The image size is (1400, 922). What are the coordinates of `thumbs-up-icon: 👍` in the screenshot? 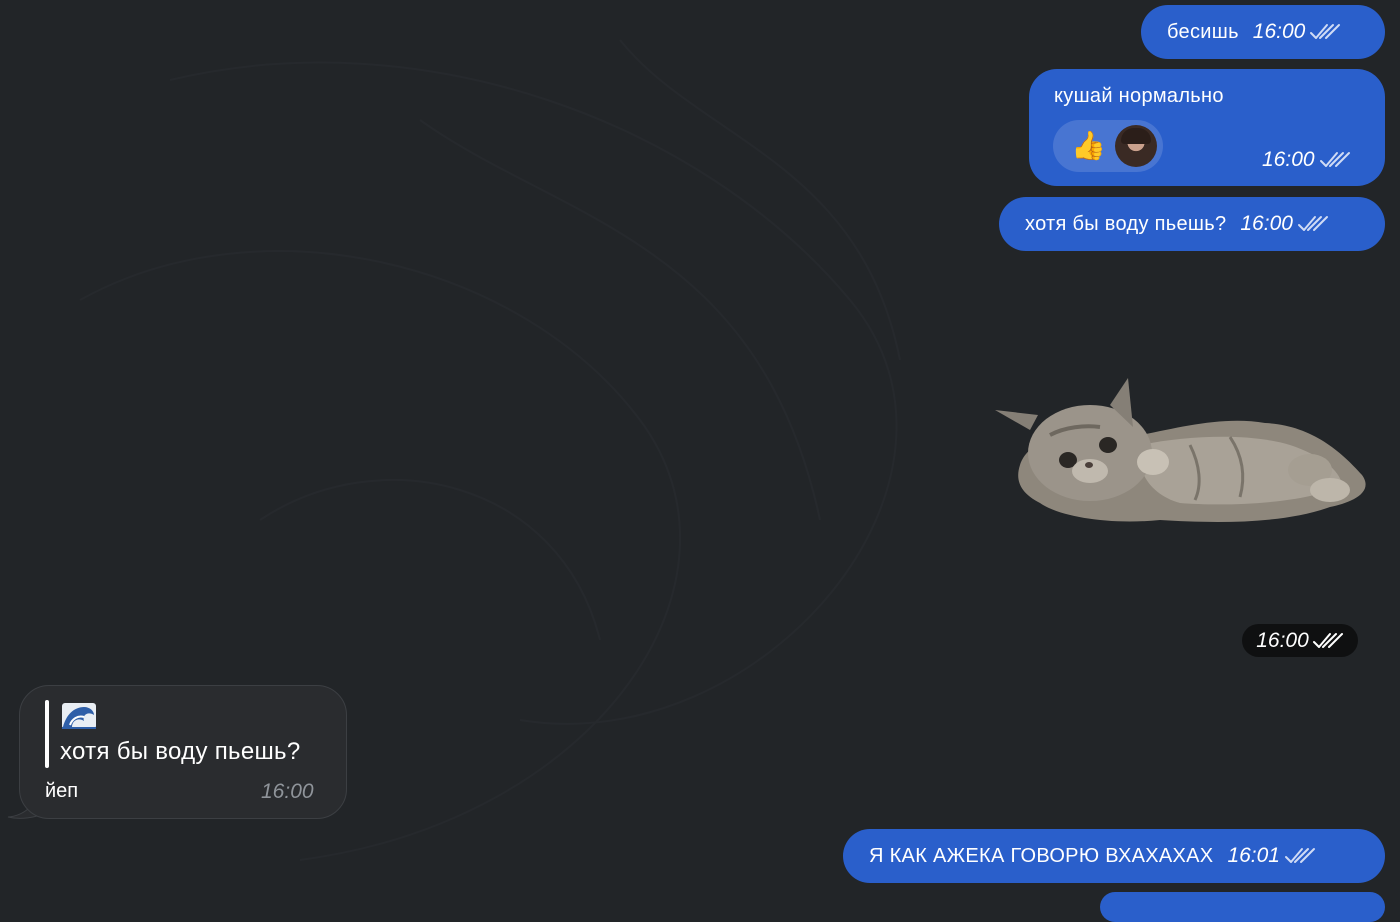 It's located at (1088, 145).